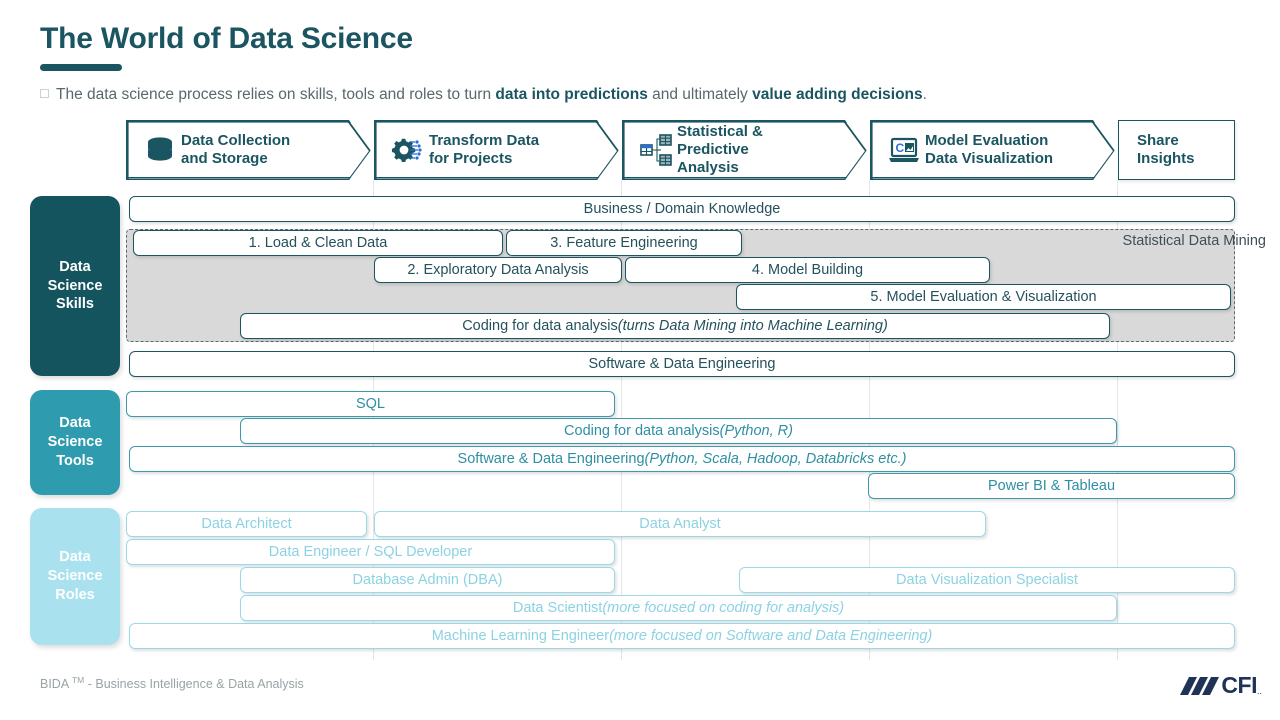 This screenshot has height=720, width=1280. I want to click on bar-label: Business / Domain Knowledge, so click(682, 209).